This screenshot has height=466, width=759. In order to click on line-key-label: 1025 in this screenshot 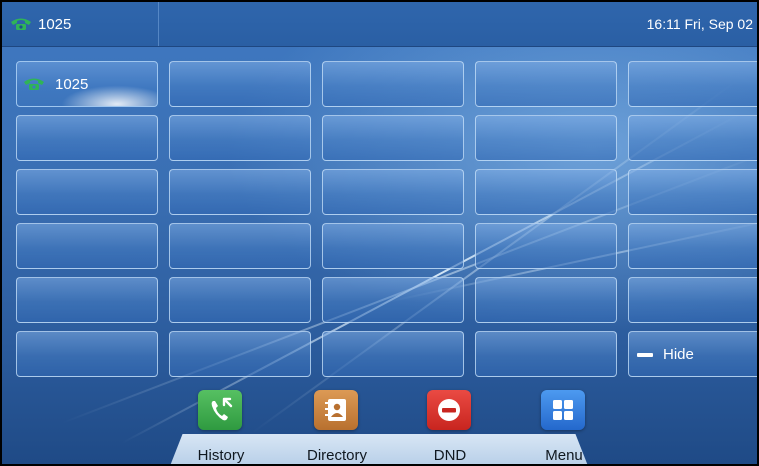, I will do `click(72, 84)`.